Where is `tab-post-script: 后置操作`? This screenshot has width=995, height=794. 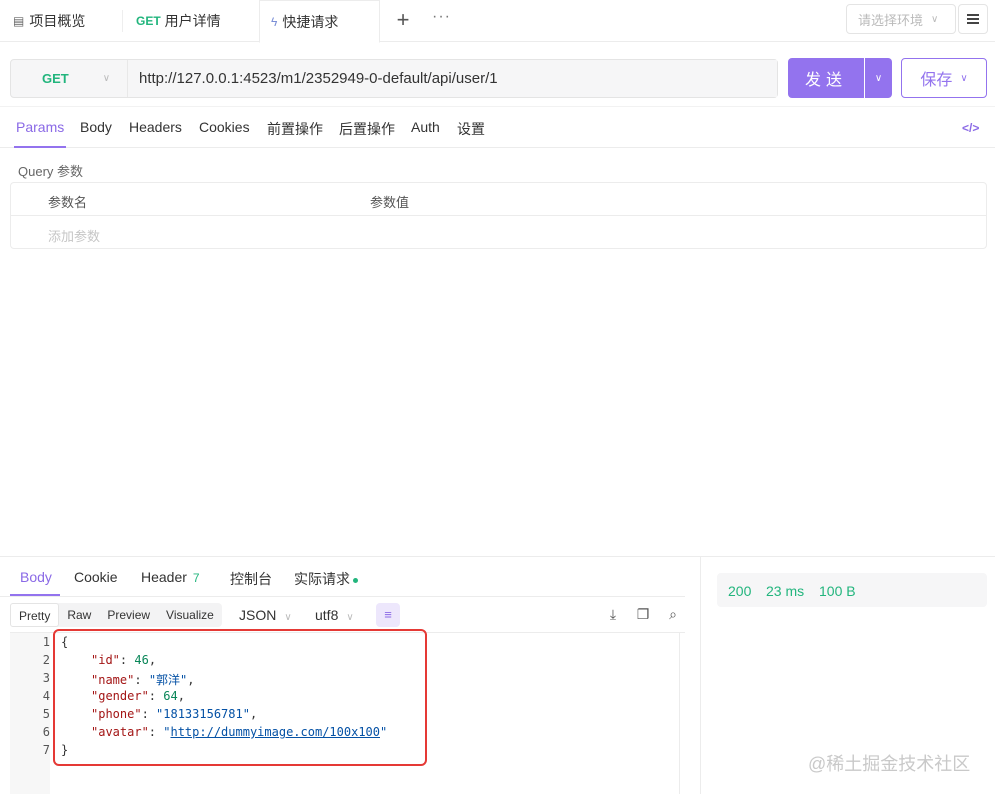
tab-post-script: 后置操作 is located at coordinates (367, 129).